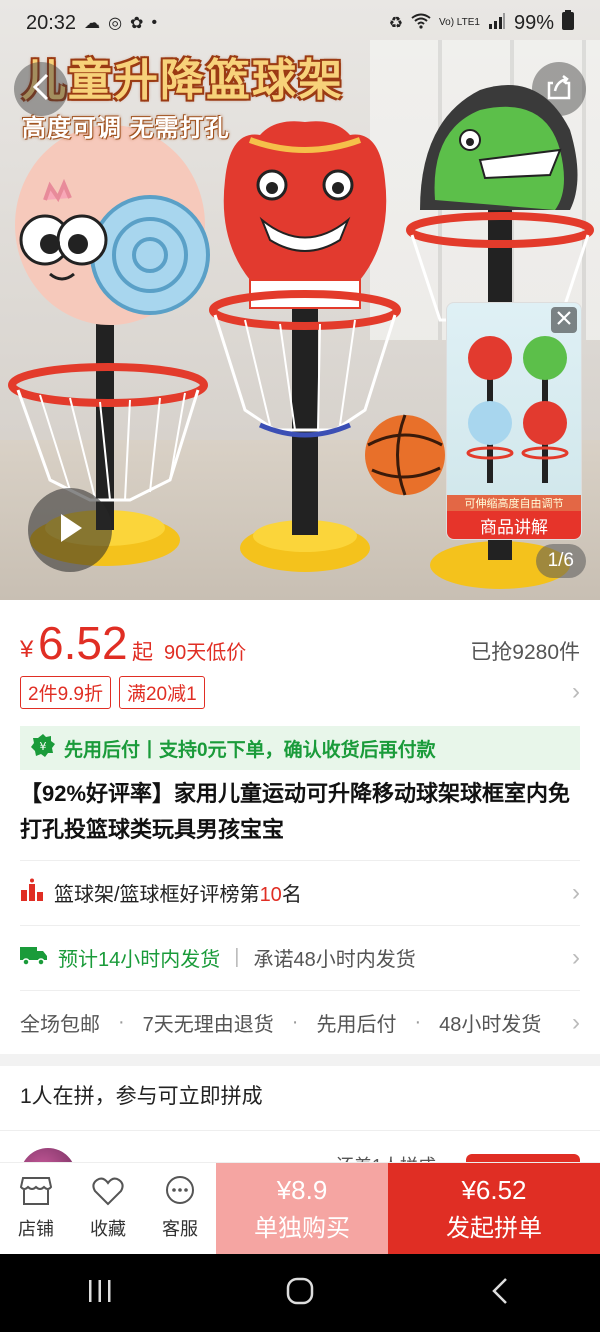 This screenshot has height=1332, width=600. What do you see at coordinates (137, 23) in the screenshot?
I see `pinwheel-icon: ✿` at bounding box center [137, 23].